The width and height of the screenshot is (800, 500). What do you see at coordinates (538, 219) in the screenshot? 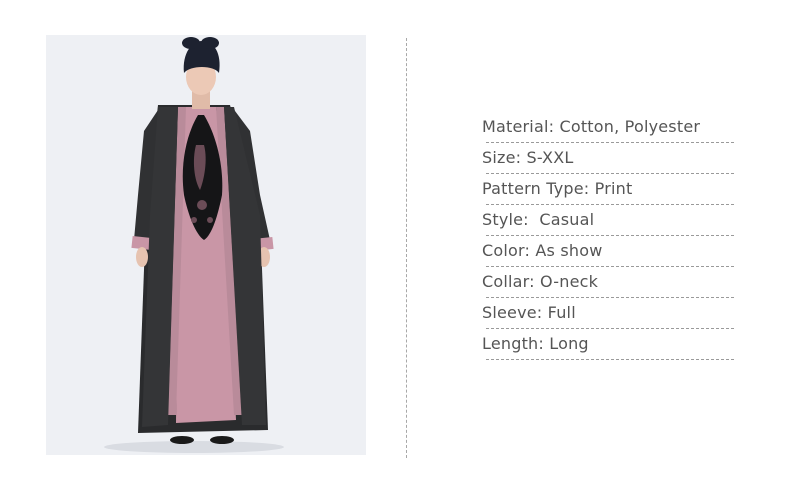
I see `spec-style: Style: Casual` at bounding box center [538, 219].